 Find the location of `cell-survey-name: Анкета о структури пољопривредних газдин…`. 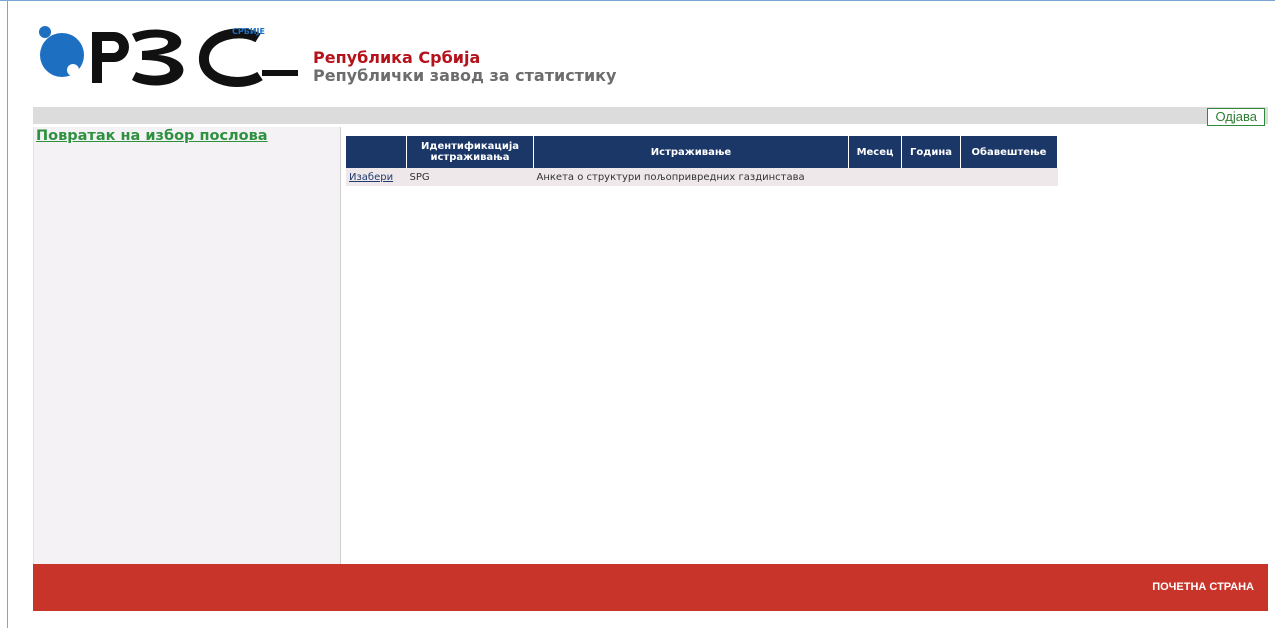

cell-survey-name: Анкета о структури пољопривредних газдин… is located at coordinates (691, 177).